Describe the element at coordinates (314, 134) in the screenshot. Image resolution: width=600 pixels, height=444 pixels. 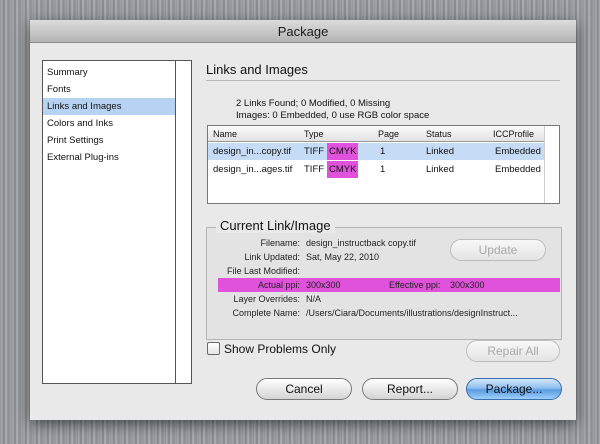
I see `column-header-type: Type` at that location.